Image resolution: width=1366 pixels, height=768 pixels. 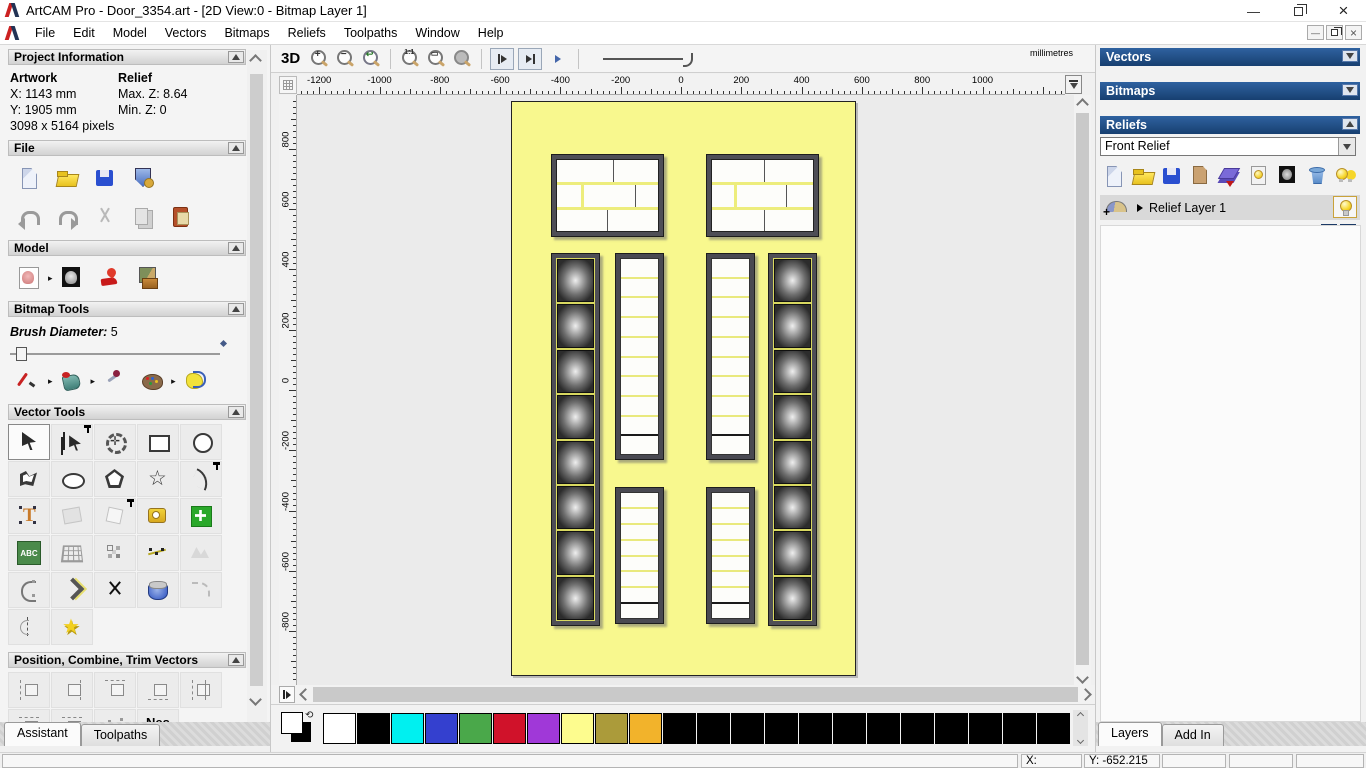 I want to click on mdi-restore-button, so click(x=1334, y=32).